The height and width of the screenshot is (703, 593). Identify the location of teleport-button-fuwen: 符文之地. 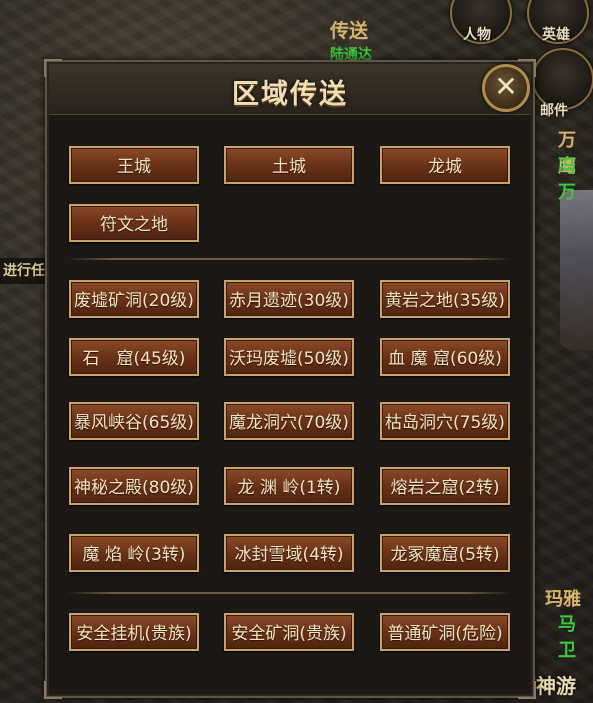
(134, 223).